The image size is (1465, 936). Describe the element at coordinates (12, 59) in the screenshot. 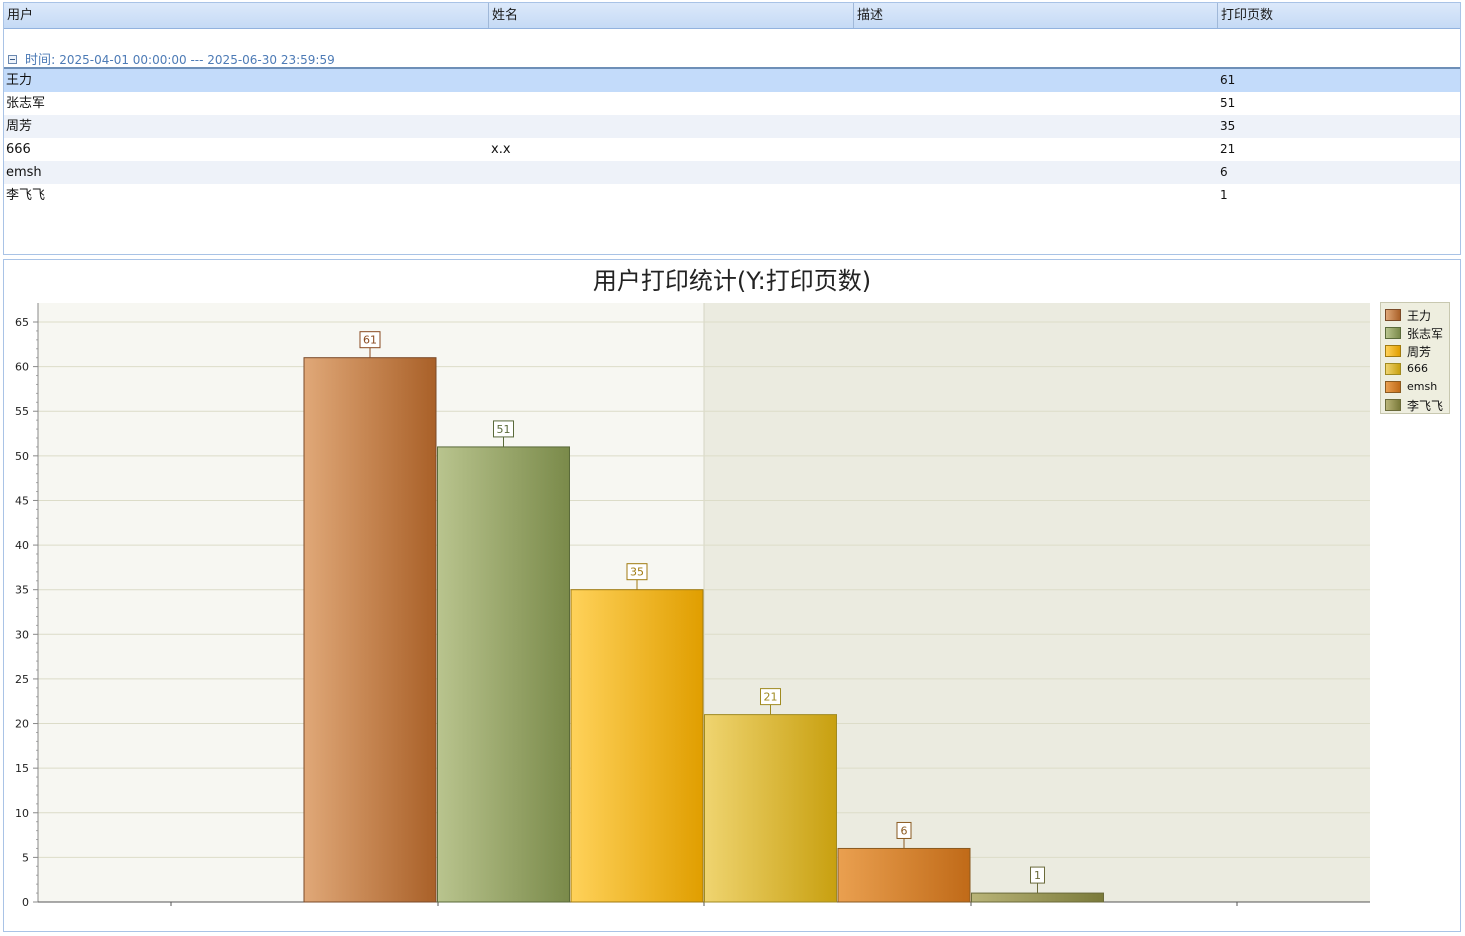

I see `collapse-icon` at that location.